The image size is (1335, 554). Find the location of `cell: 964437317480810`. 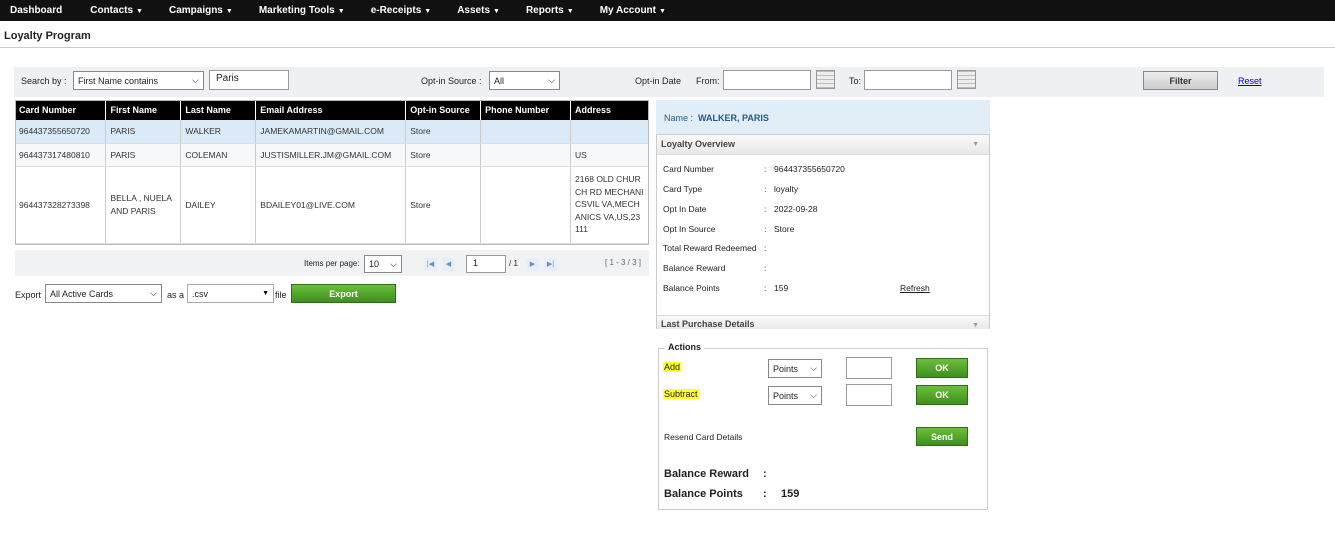

cell: 964437317480810 is located at coordinates (61, 155).